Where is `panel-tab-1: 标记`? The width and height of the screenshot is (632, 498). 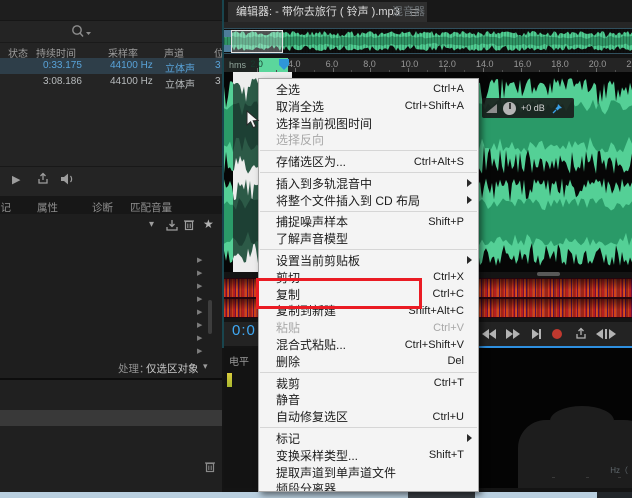 panel-tab-1: 标记 is located at coordinates (5, 207).